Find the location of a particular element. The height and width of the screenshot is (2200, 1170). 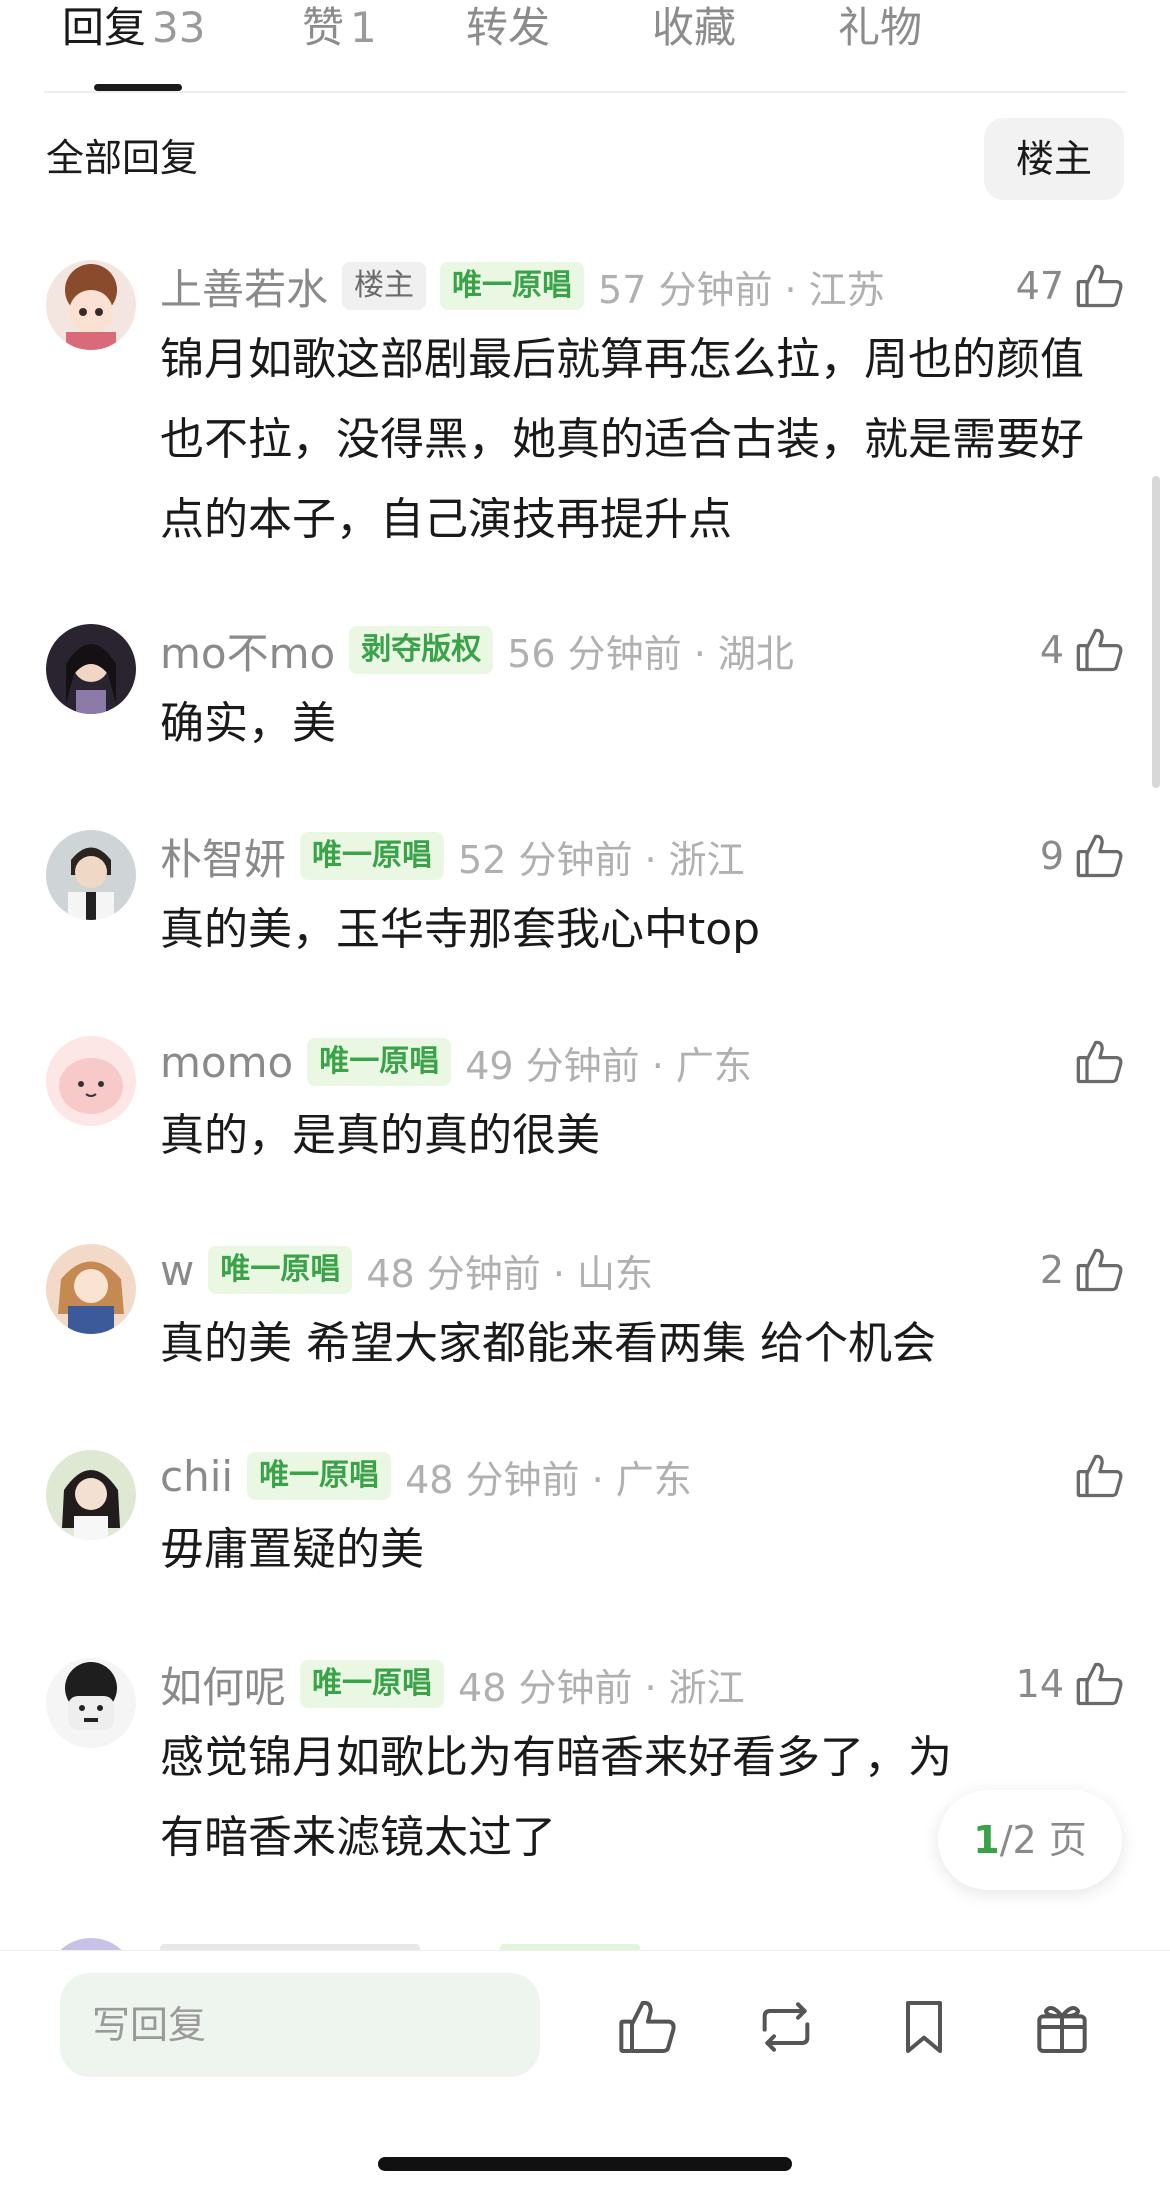

tab-reposts: 转发 is located at coordinates (508, 28).